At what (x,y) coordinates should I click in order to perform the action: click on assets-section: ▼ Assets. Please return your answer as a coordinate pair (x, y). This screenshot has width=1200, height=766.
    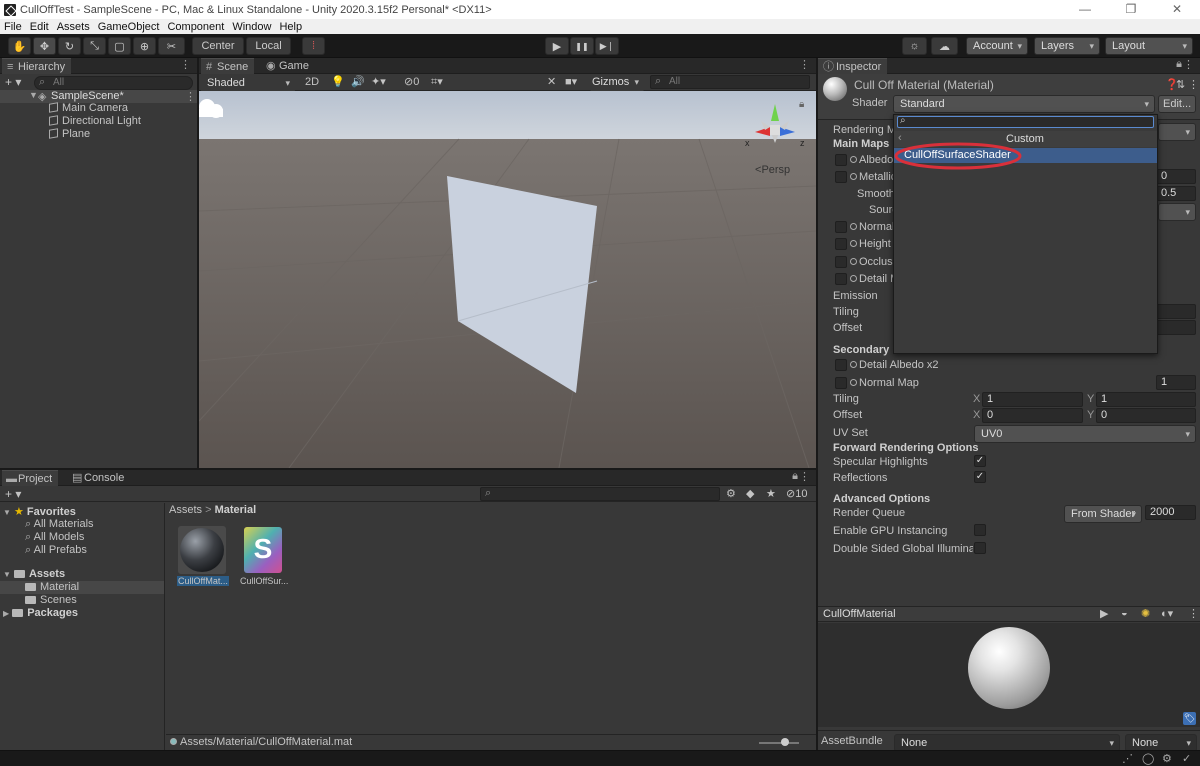
    Looking at the image, I should click on (34, 574).